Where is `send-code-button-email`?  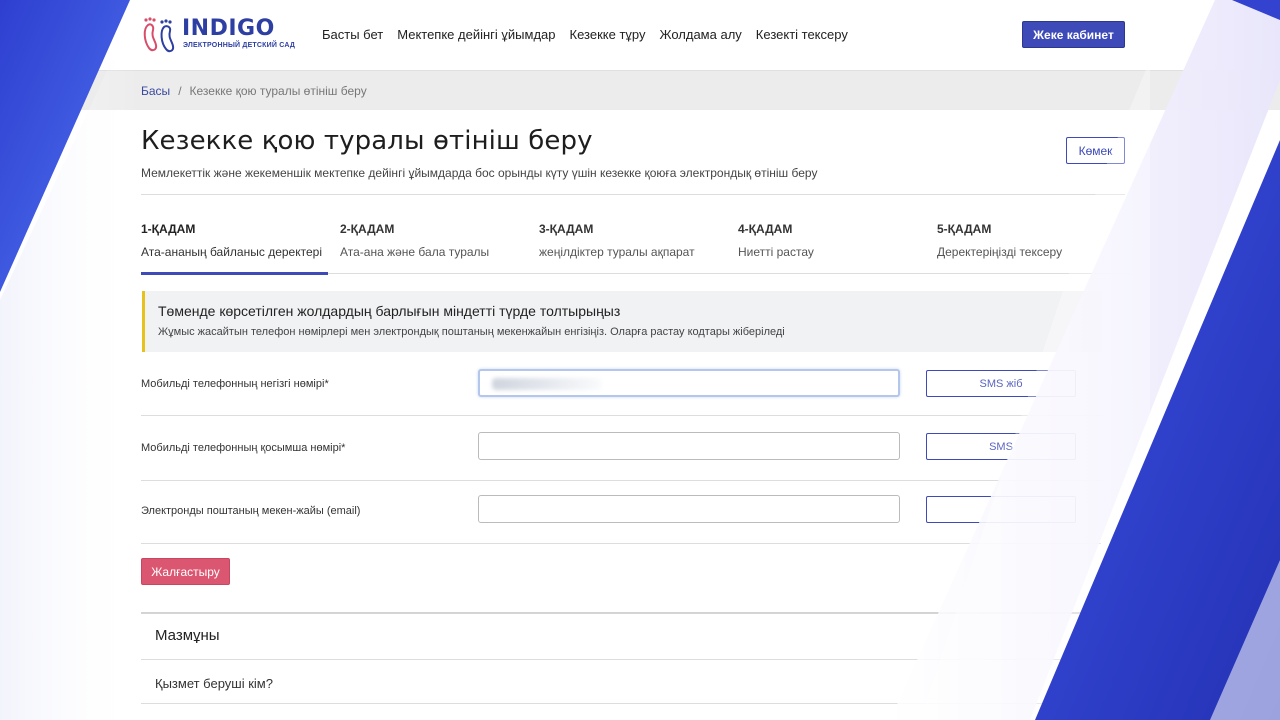 send-code-button-email is located at coordinates (1001, 509).